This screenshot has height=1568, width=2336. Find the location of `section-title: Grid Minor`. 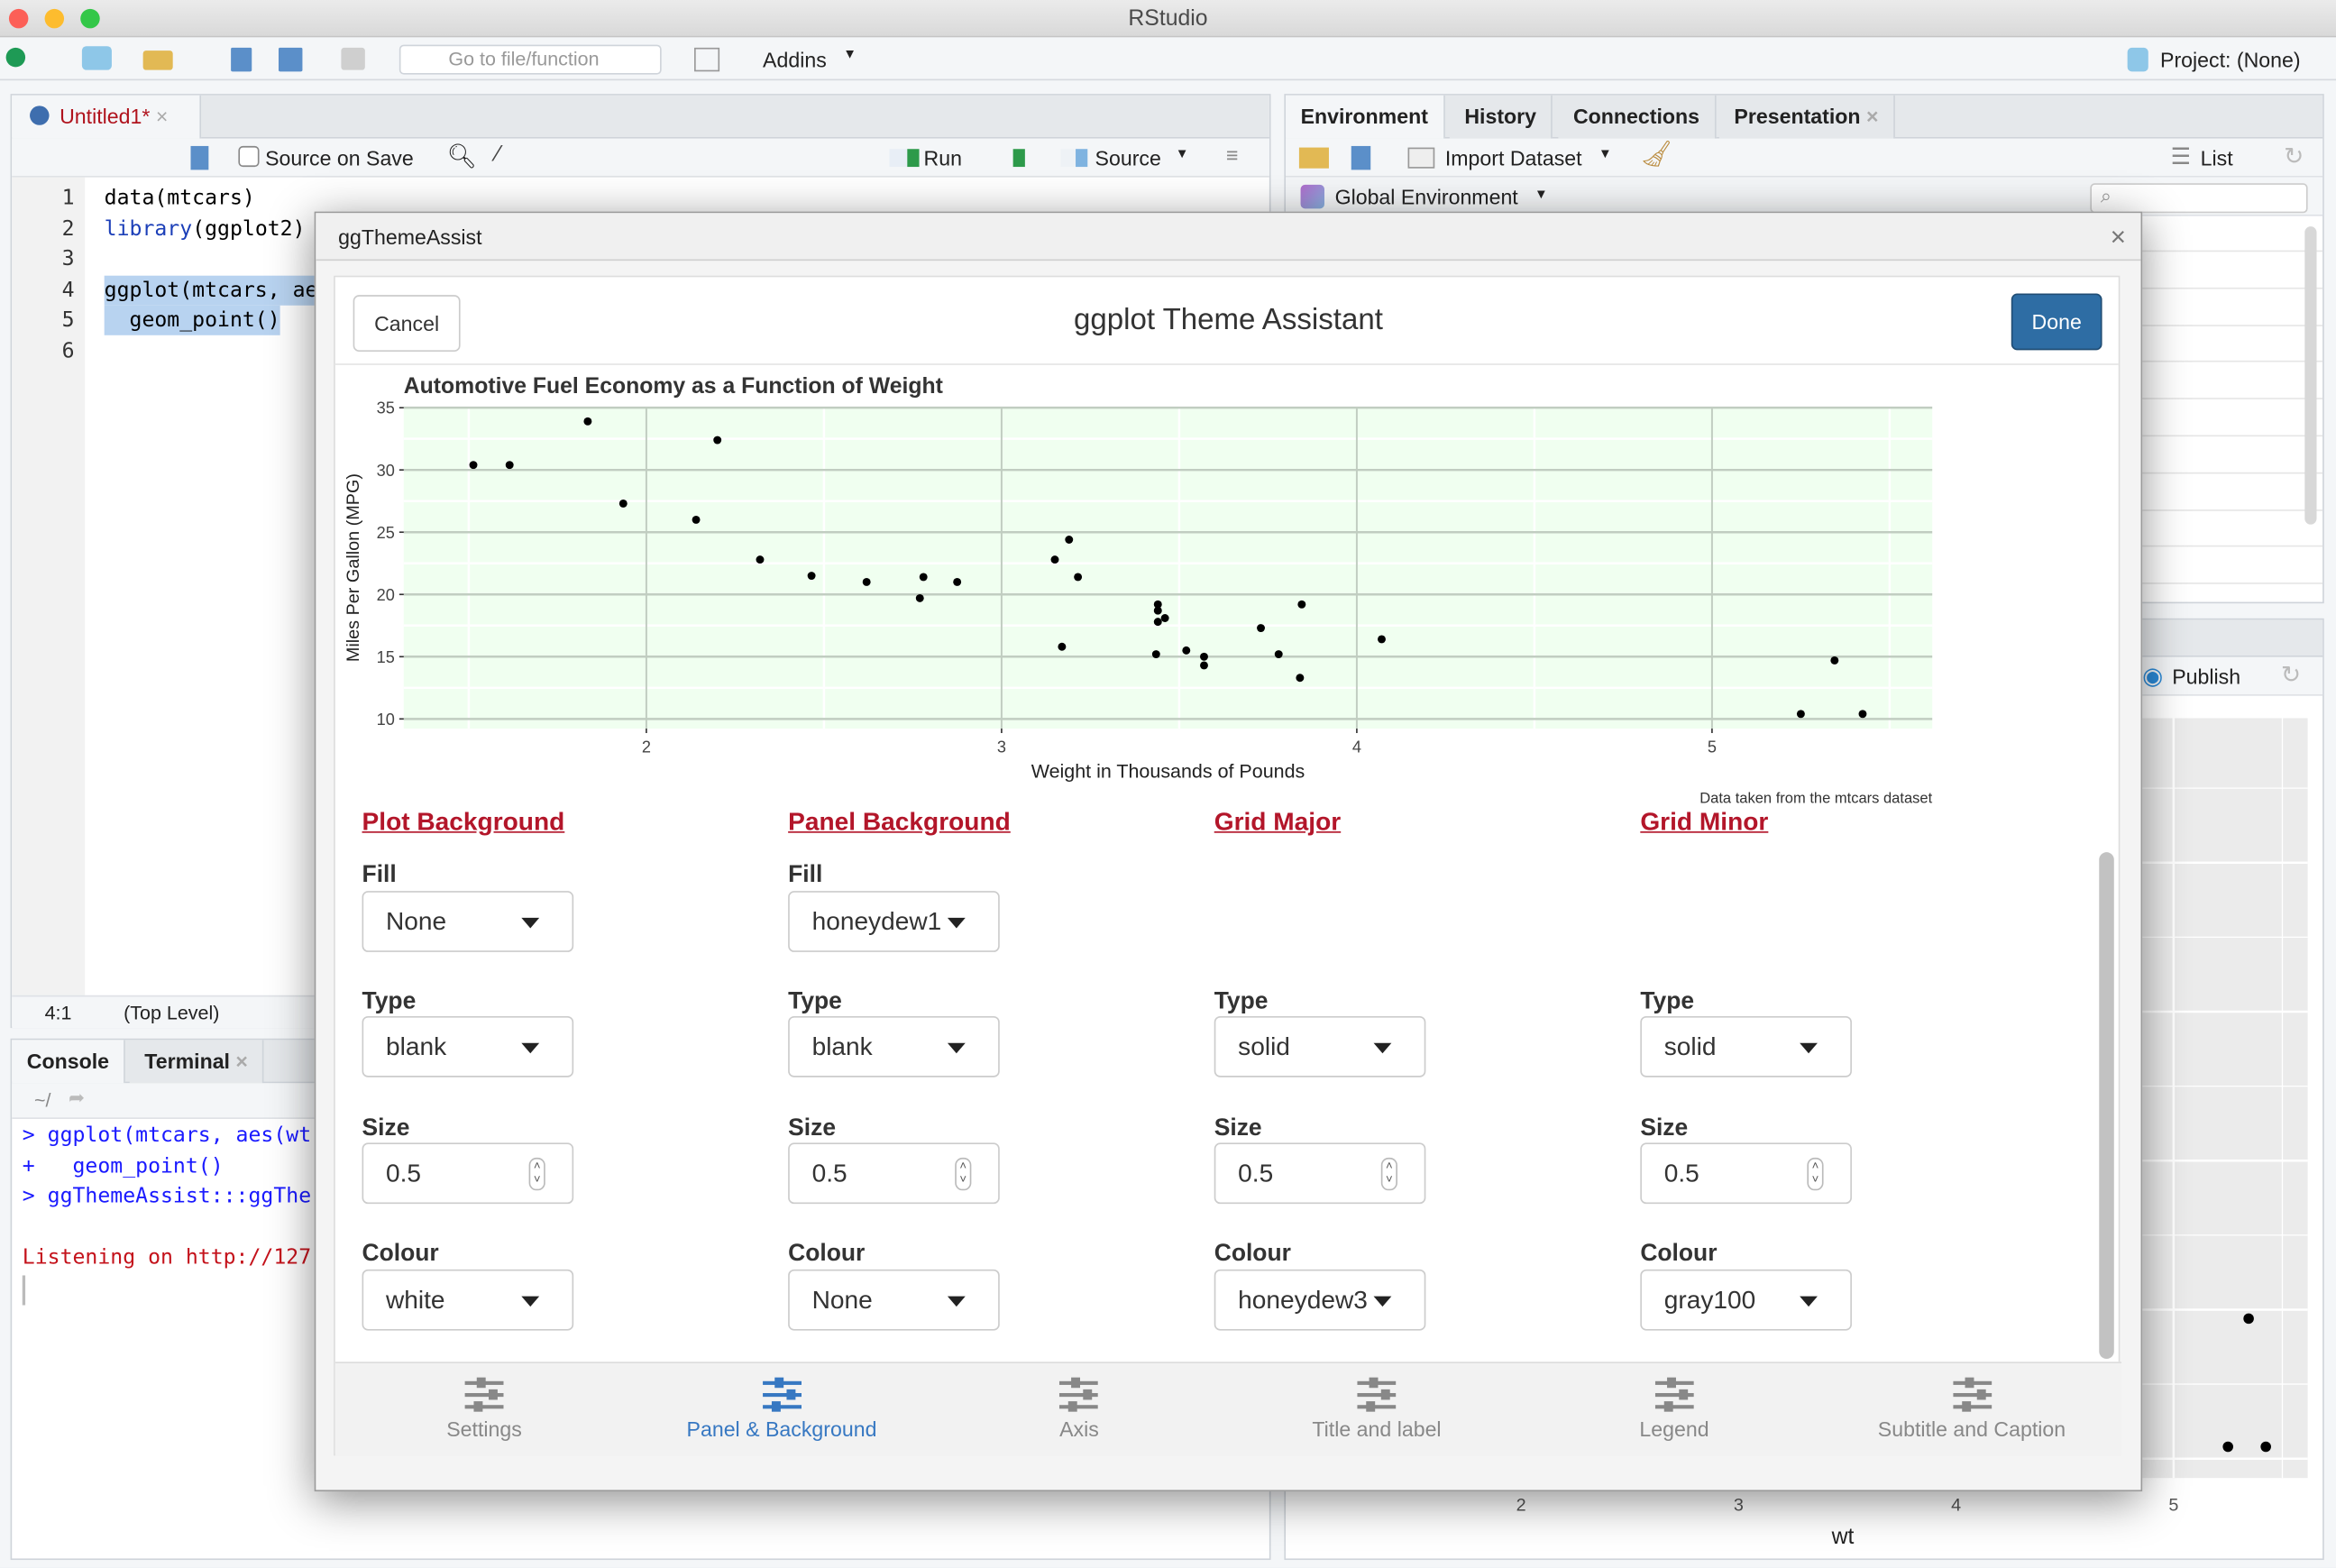

section-title: Grid Minor is located at coordinates (1704, 823).